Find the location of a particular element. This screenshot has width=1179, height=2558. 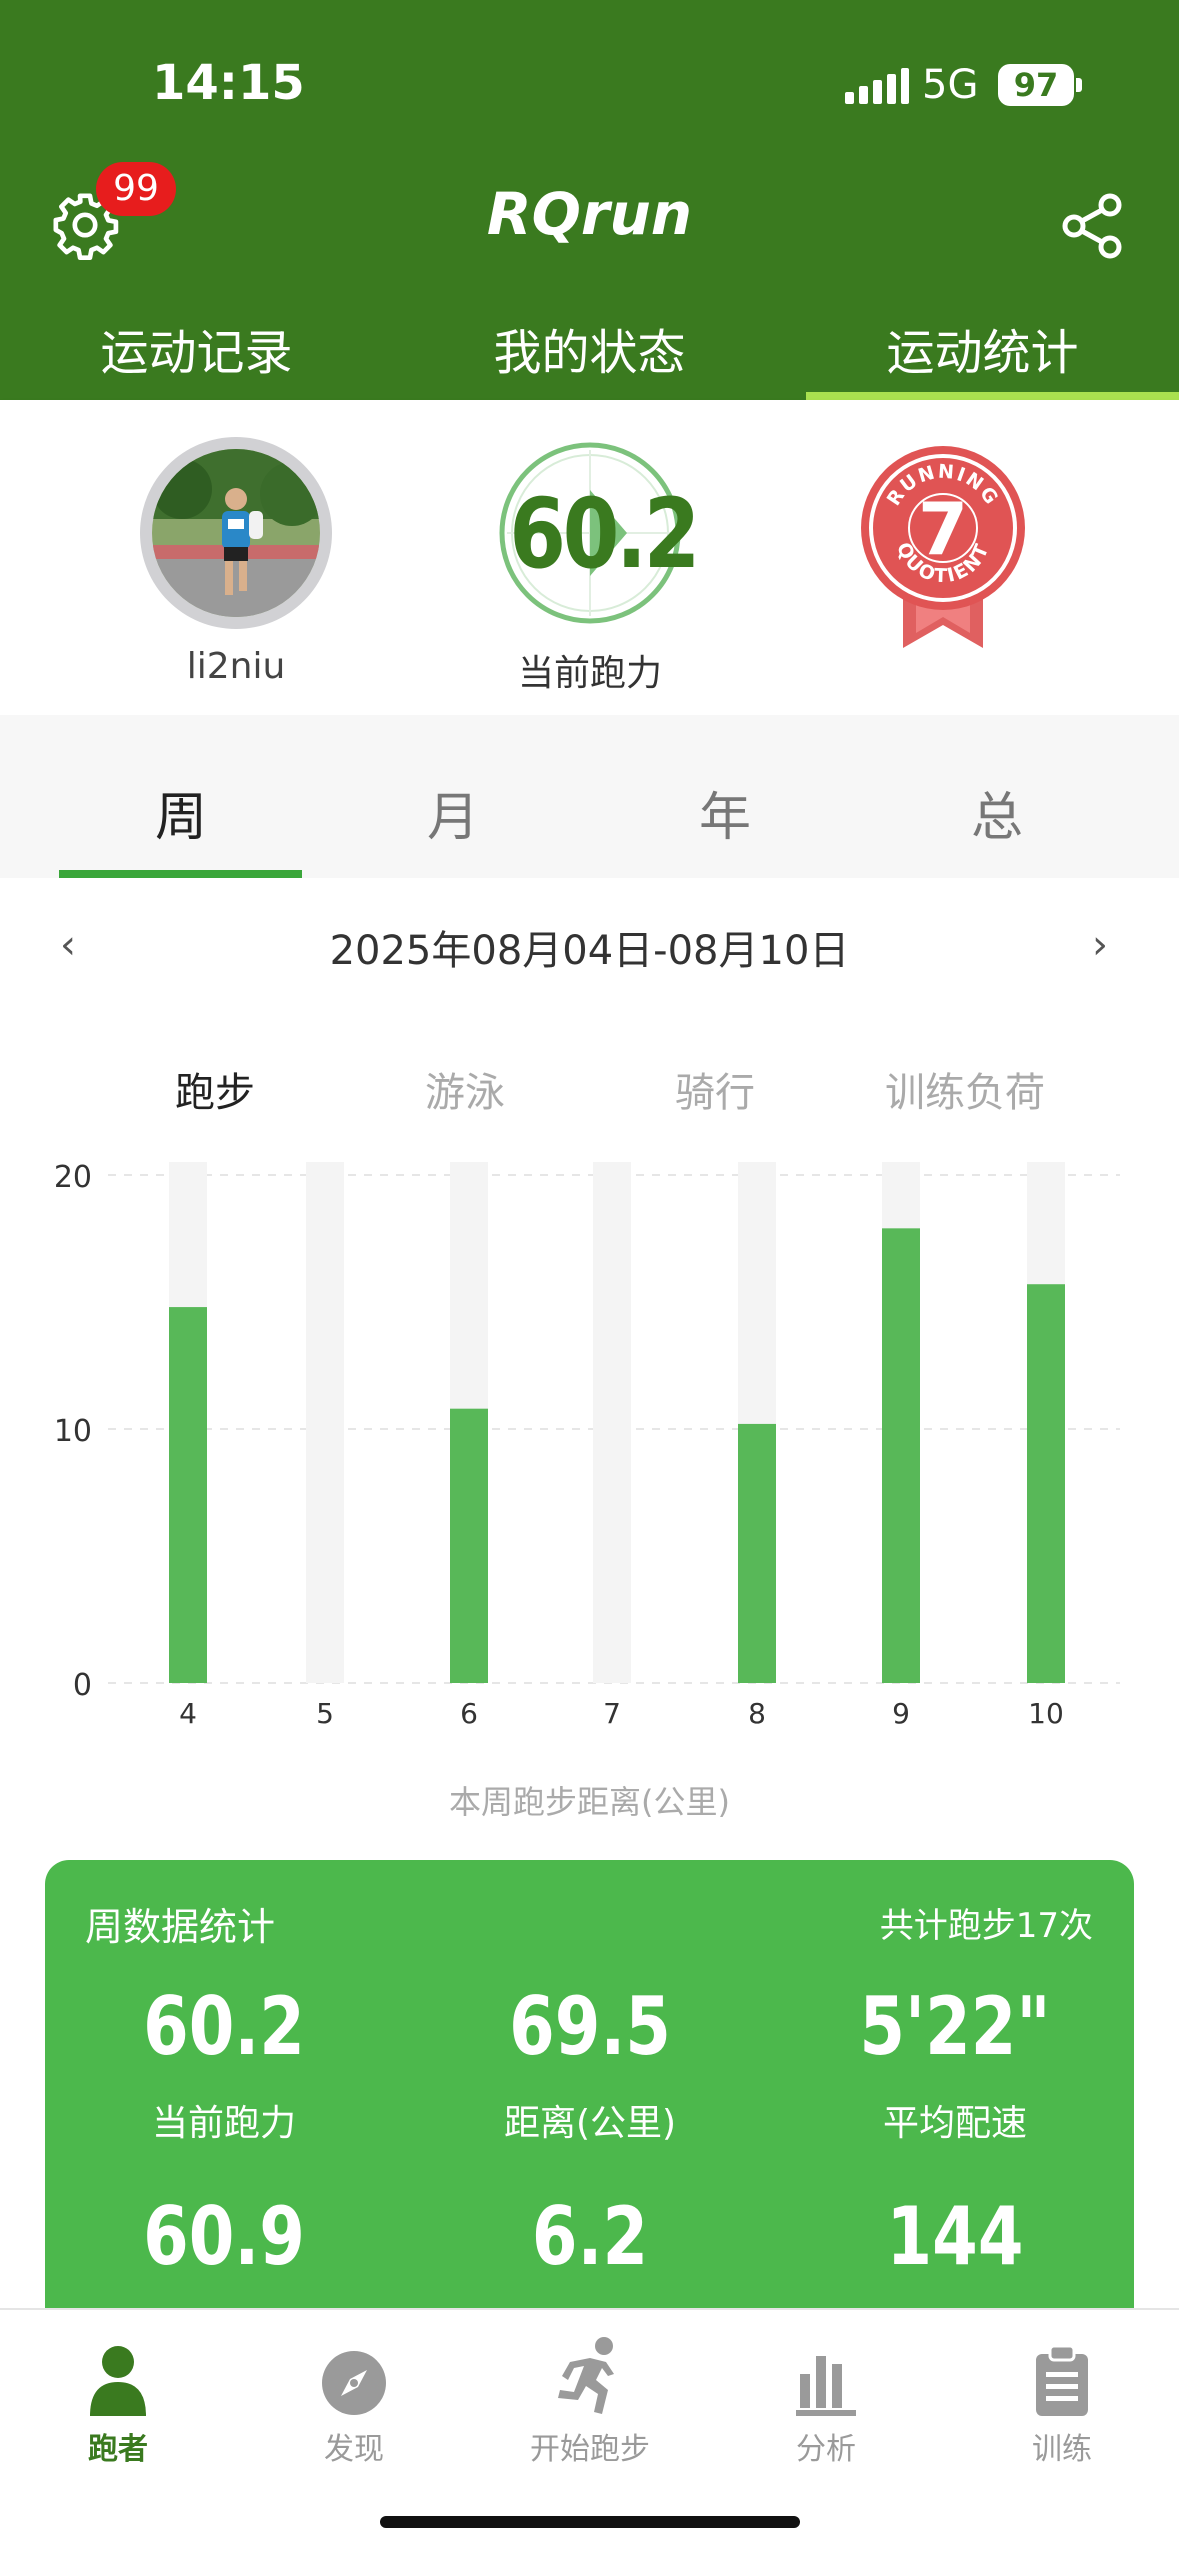

stat-value-distance: 69.5 is located at coordinates (590, 2026).